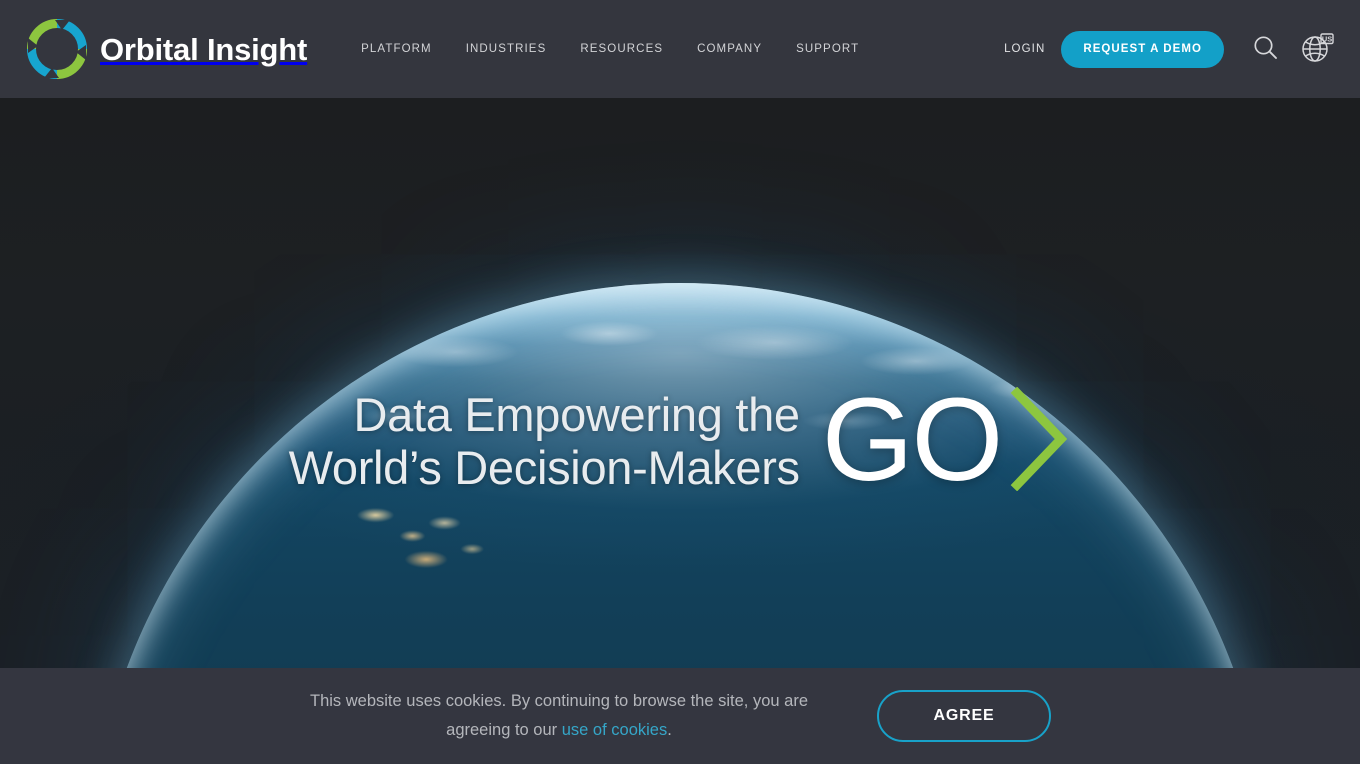  Describe the element at coordinates (506, 49) in the screenshot. I see `nav-item-industries: INDUSTRIES` at that location.